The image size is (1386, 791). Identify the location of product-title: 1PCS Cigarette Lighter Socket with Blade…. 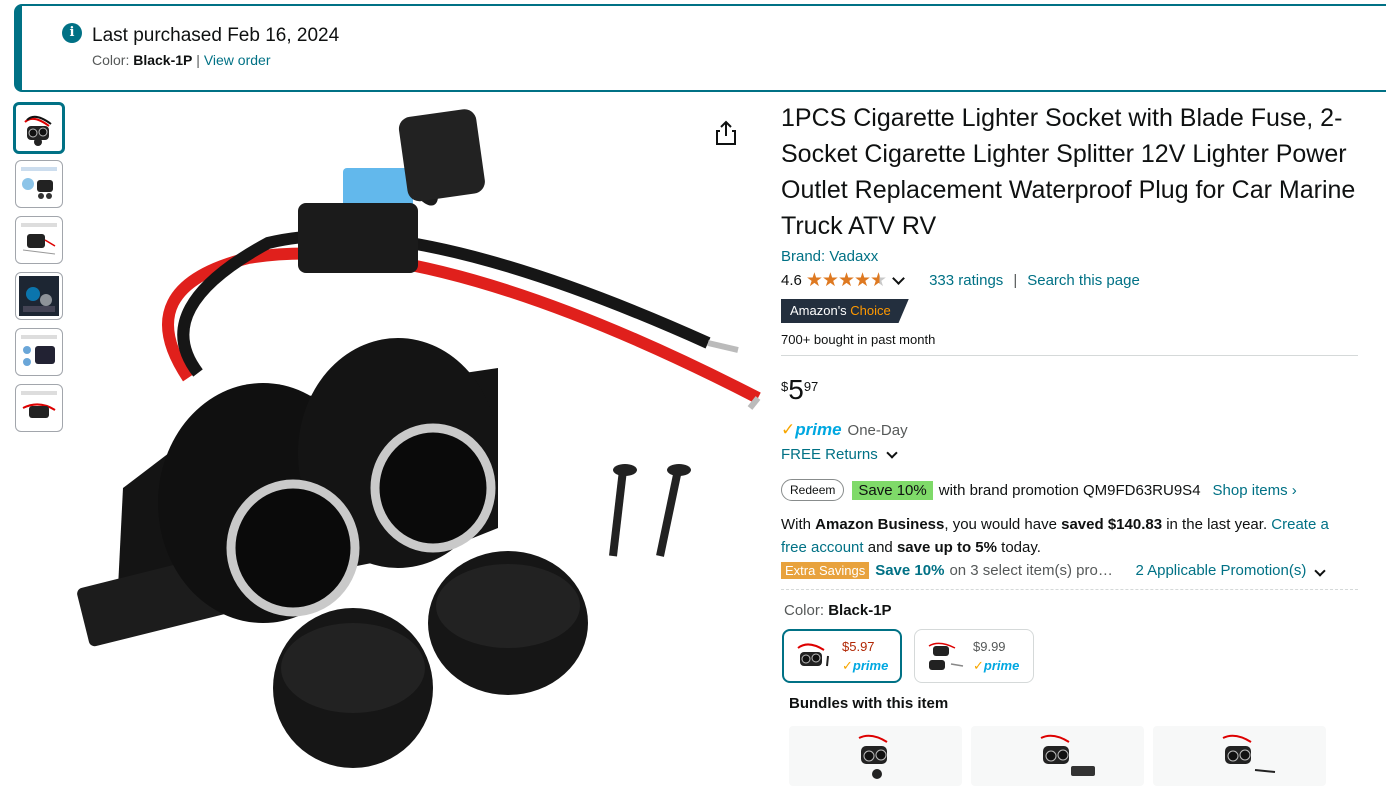
(1068, 172).